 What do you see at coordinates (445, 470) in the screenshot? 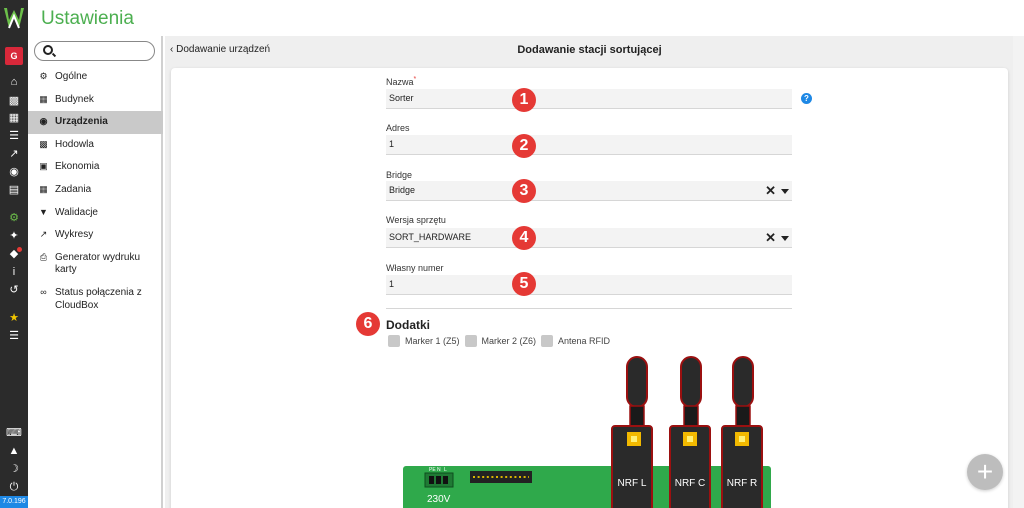
I see `terminal-pin-label: L` at bounding box center [445, 470].